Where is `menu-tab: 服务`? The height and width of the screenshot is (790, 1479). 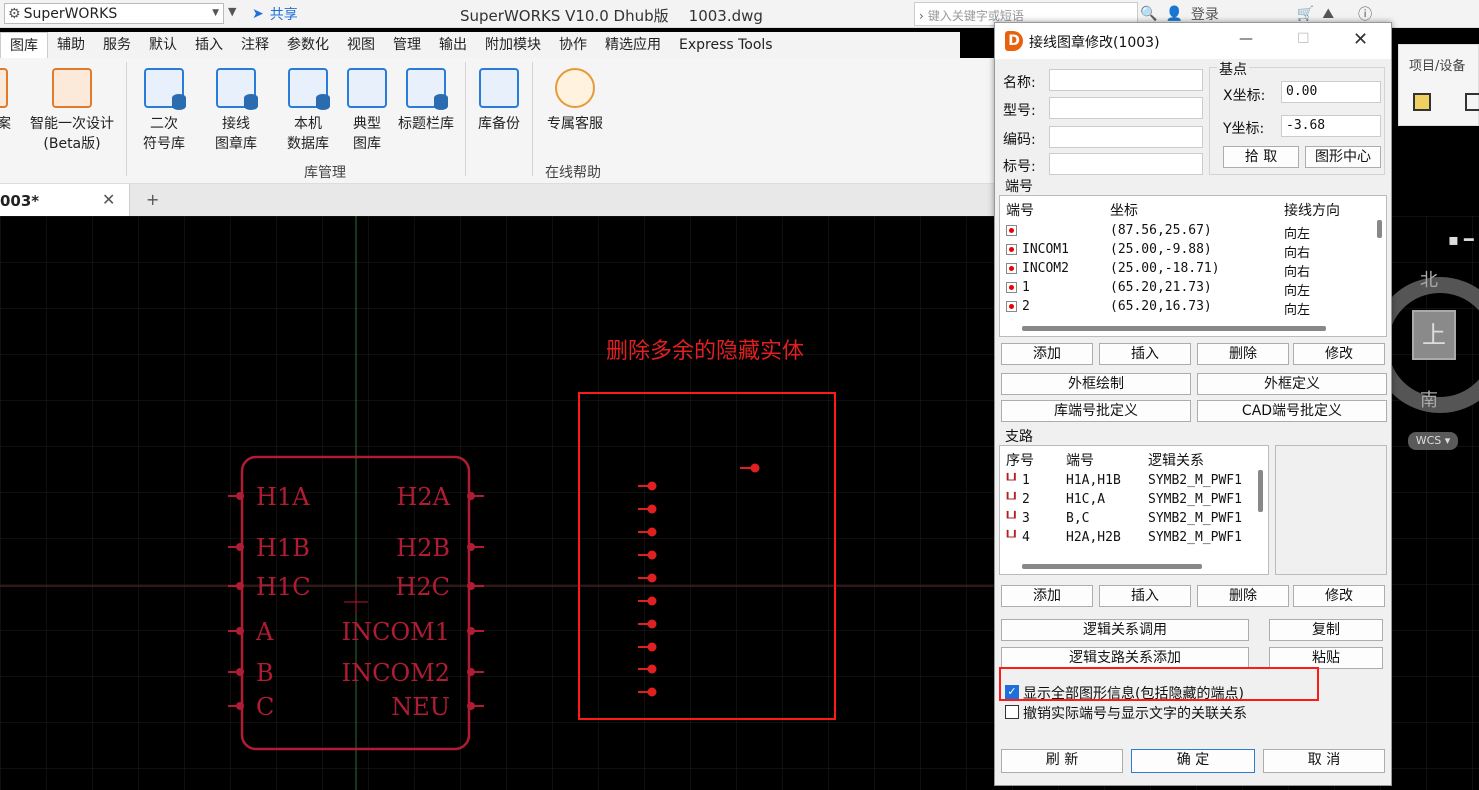
menu-tab: 服务 is located at coordinates (117, 45).